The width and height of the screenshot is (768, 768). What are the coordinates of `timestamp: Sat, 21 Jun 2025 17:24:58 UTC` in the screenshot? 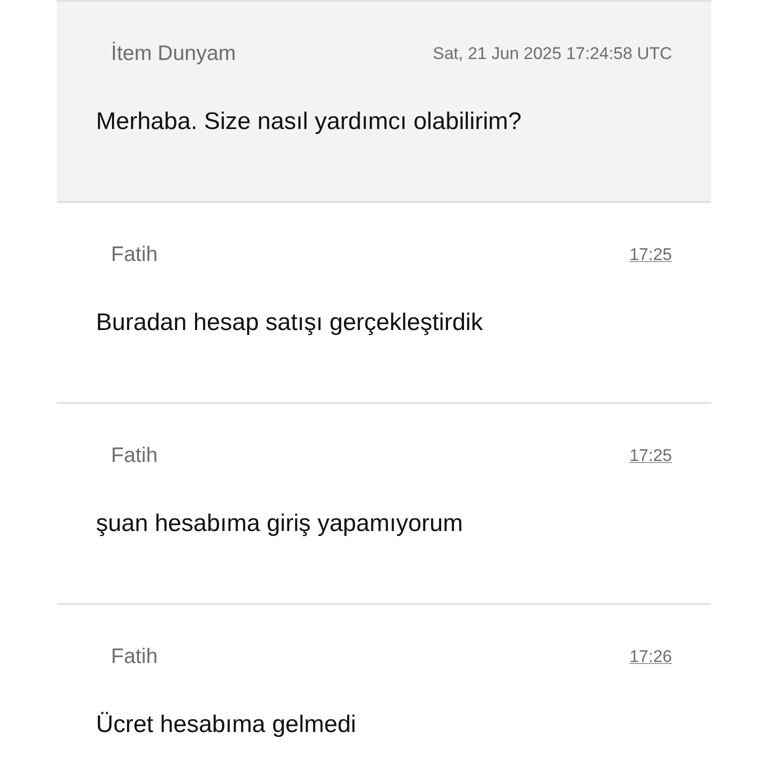 It's located at (552, 54).